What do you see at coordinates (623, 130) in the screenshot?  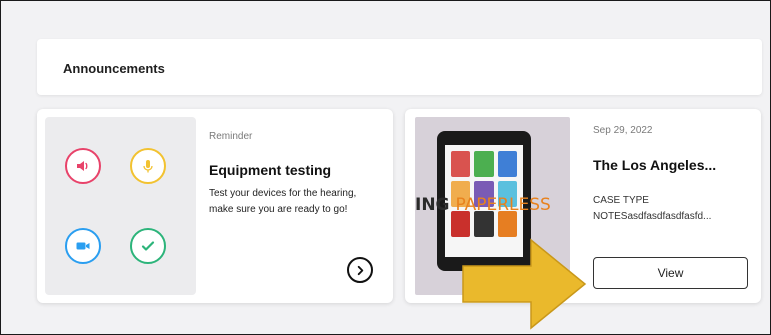 I see `card-date: Sep 29, 2022` at bounding box center [623, 130].